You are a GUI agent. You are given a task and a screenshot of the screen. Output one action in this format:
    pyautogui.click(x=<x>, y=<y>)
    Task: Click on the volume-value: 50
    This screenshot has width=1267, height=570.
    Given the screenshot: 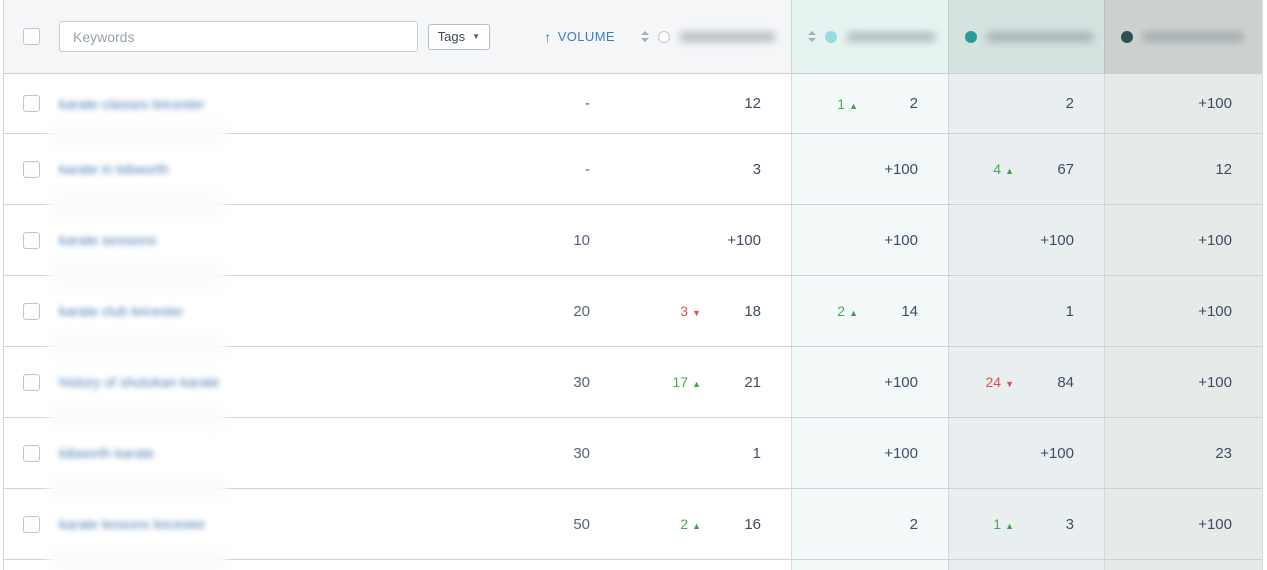 What is the action you would take?
    pyautogui.click(x=581, y=524)
    